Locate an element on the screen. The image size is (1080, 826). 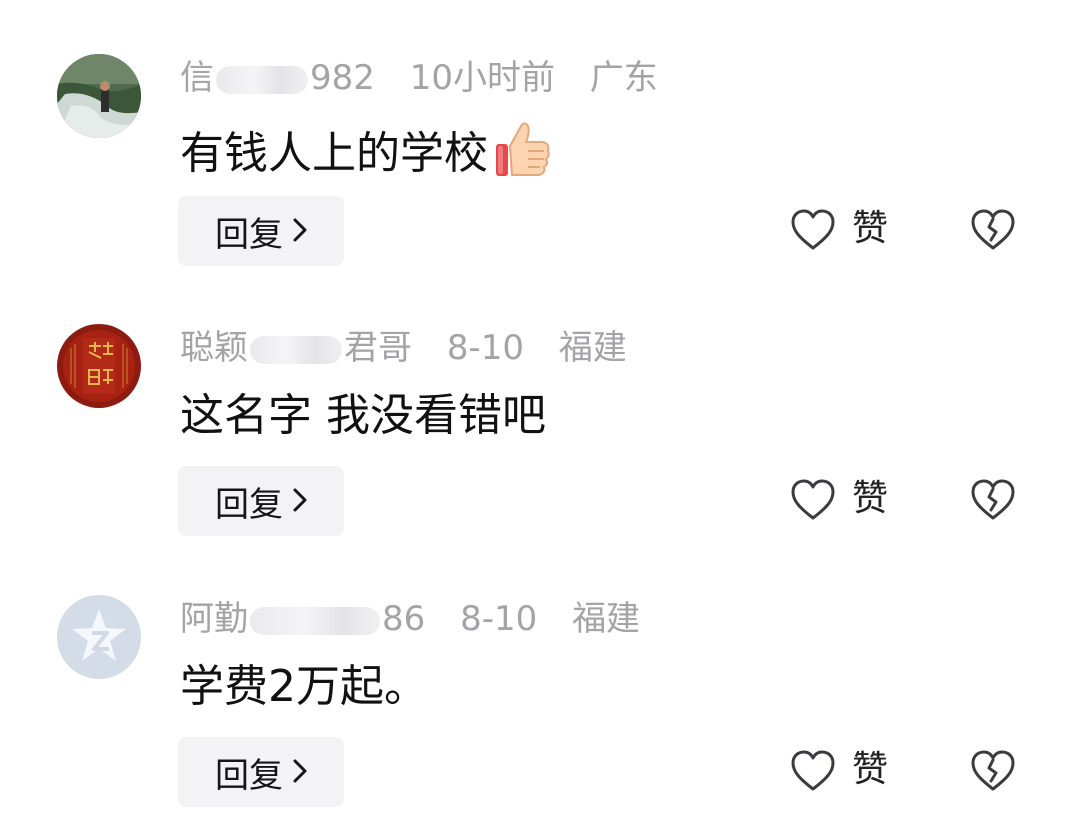
username-end: 君哥 is located at coordinates (378, 348).